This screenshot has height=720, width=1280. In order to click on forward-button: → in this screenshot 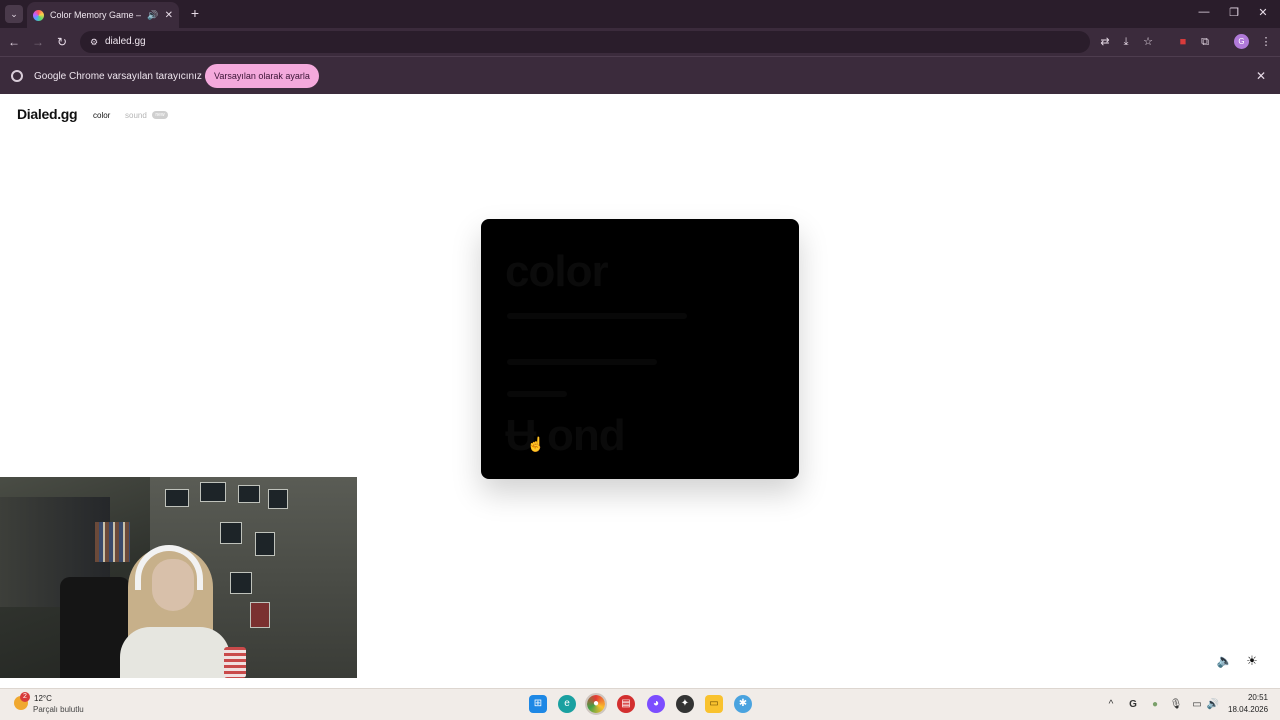, I will do `click(38, 42)`.